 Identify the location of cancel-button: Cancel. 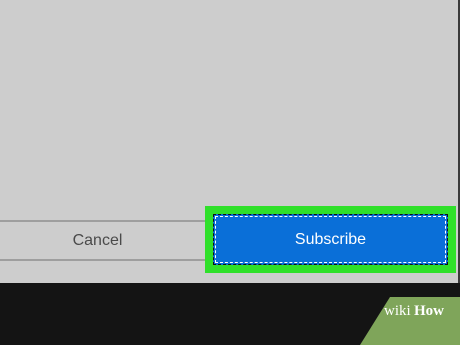
(97, 240).